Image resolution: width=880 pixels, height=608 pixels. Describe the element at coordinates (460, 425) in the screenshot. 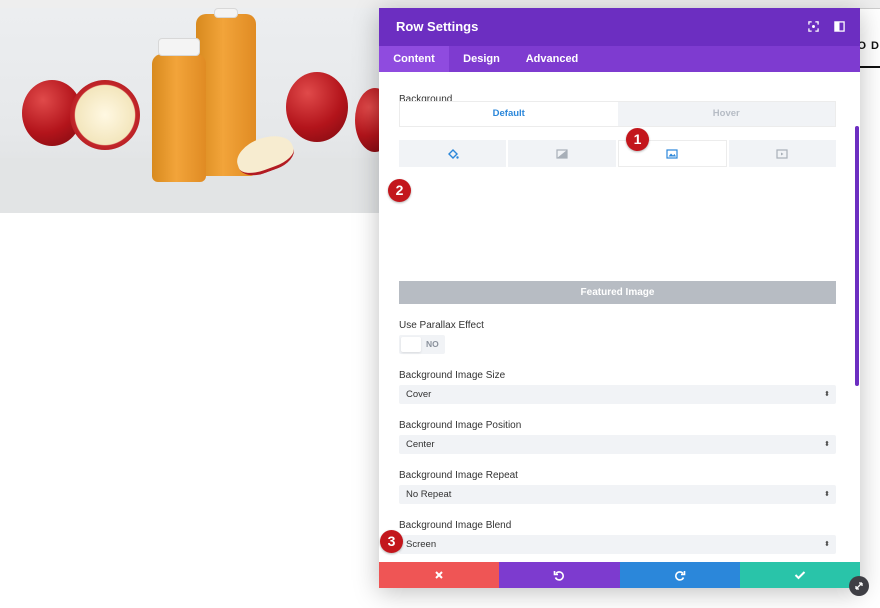

I see `image-position-label: Background Image Position` at that location.